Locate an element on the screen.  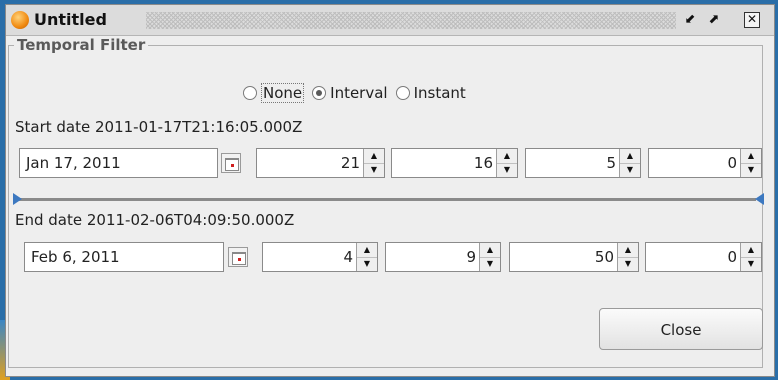
radio-instant: Instant is located at coordinates (430, 93).